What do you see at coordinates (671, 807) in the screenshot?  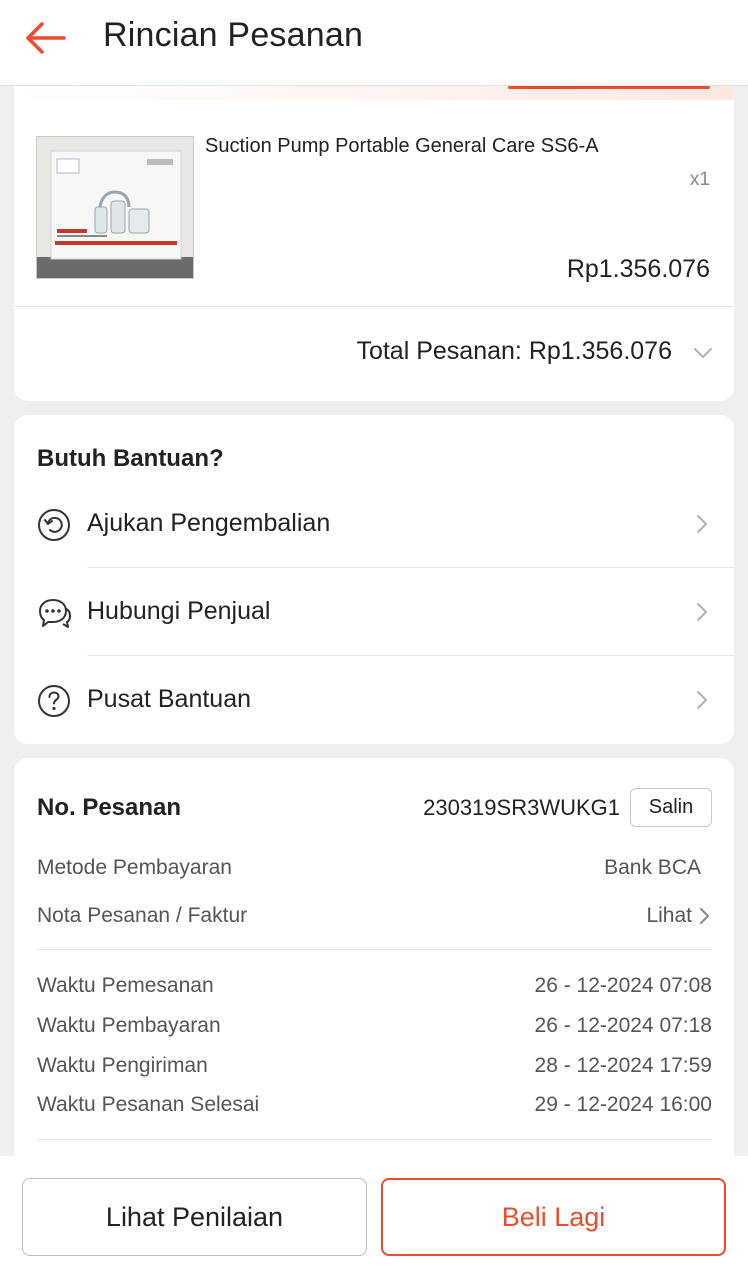 I see `copy-button: Salin` at bounding box center [671, 807].